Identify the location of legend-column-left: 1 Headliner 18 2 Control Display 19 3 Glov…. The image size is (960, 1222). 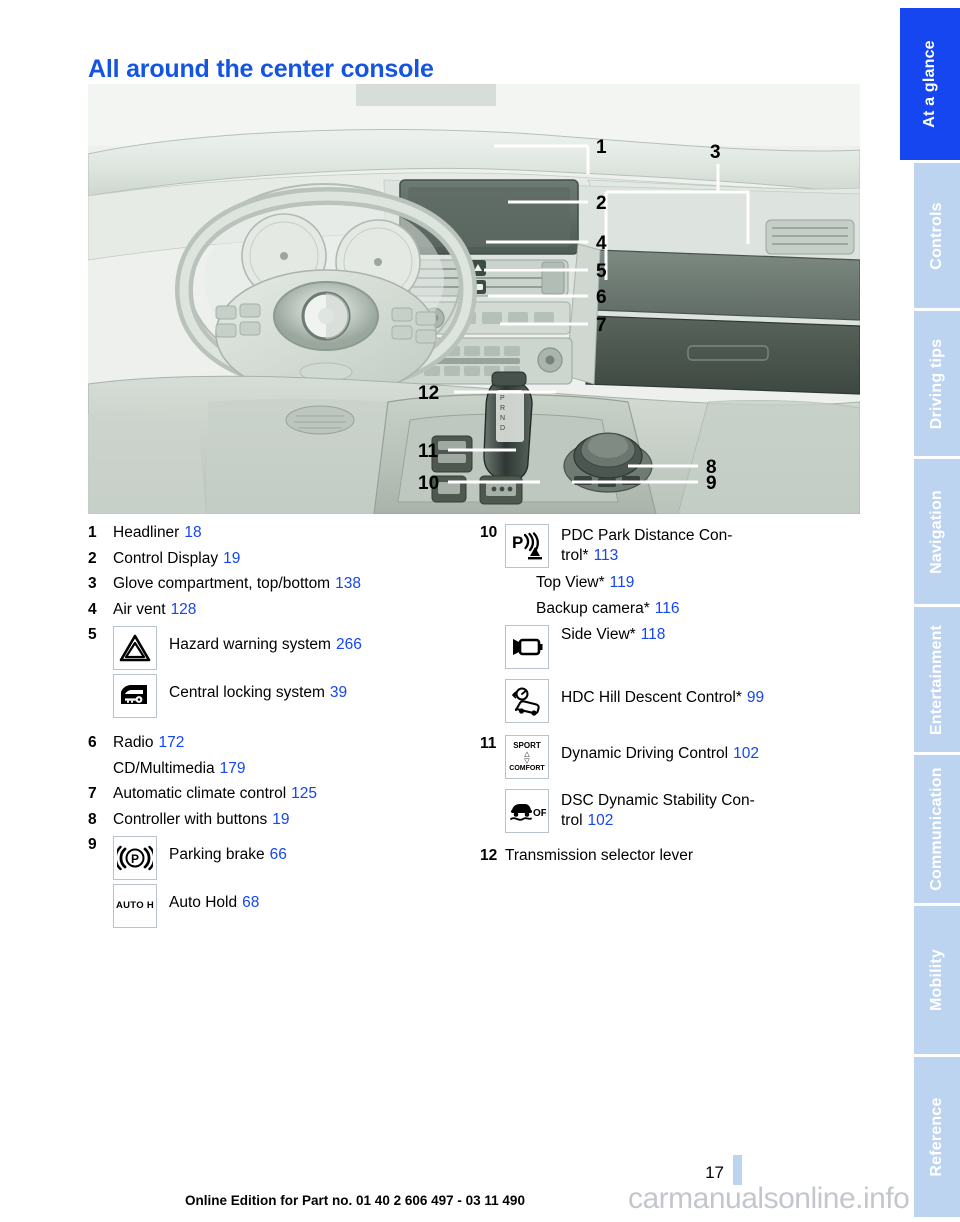
(283, 728).